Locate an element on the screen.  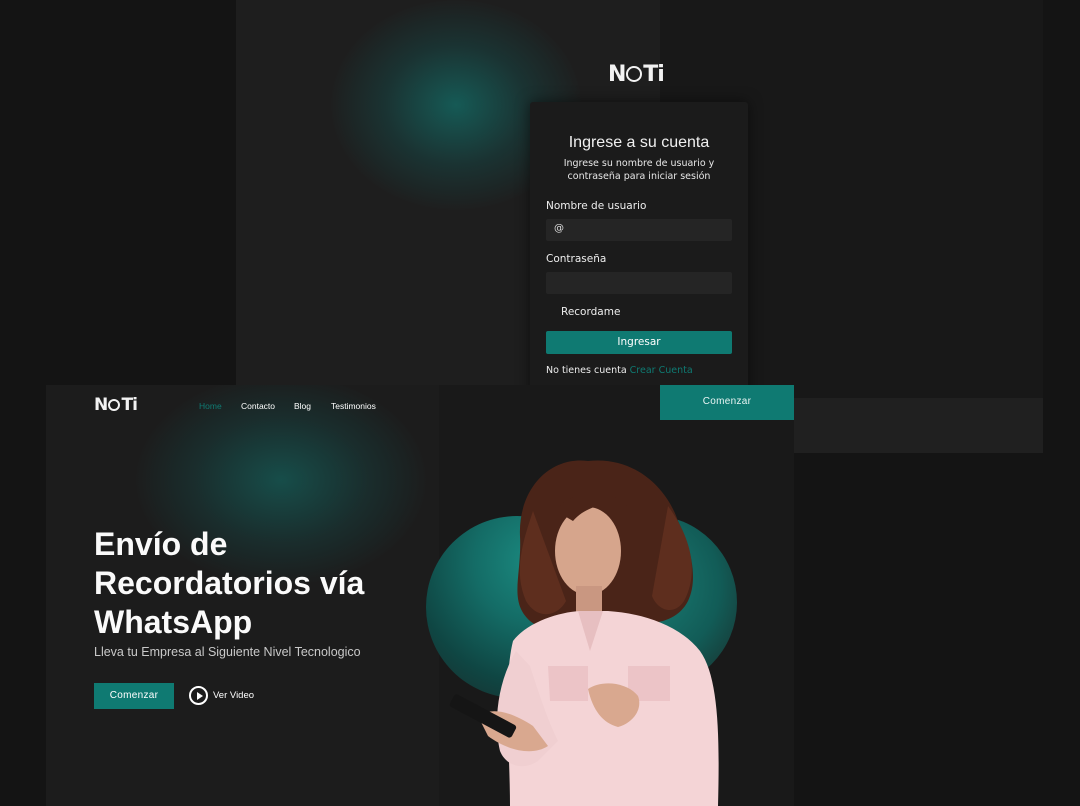
no-account-text: No tienes cuenta is located at coordinates (586, 370).